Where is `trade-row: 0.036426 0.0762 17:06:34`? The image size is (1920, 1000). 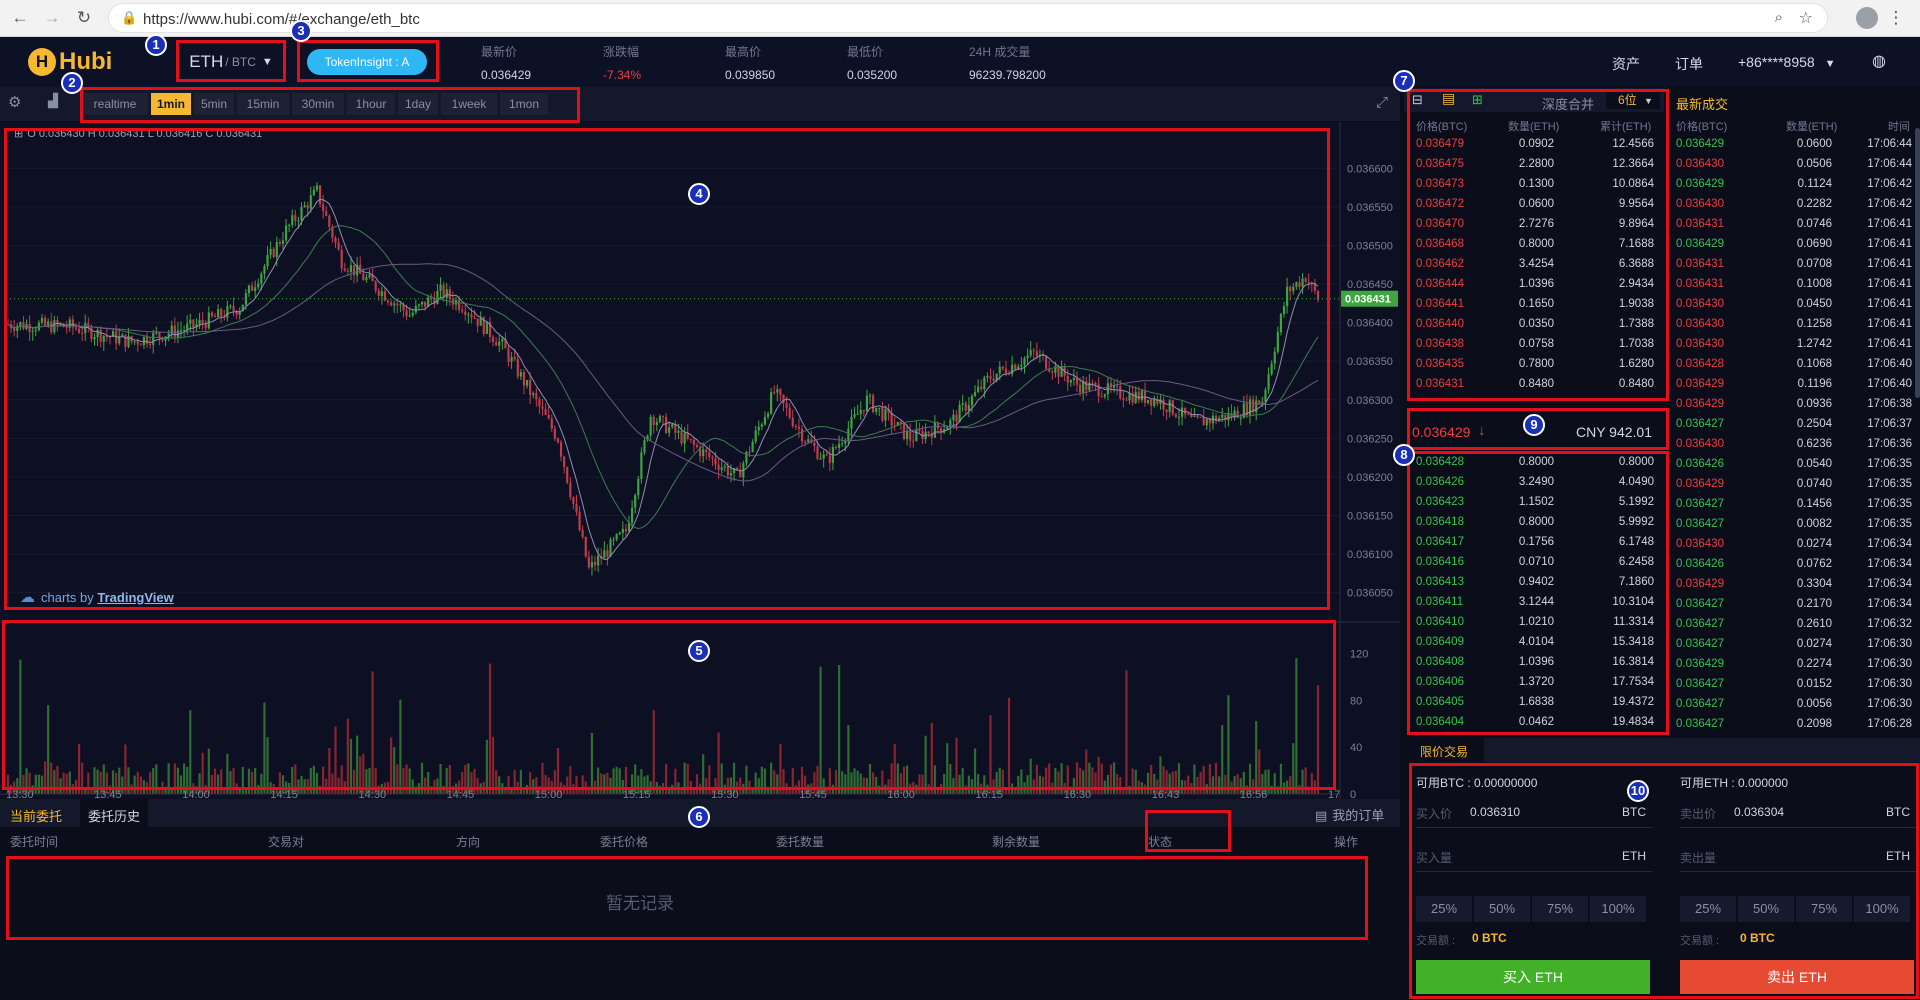 trade-row: 0.036426 0.0762 17:06:34 is located at coordinates (1793, 564).